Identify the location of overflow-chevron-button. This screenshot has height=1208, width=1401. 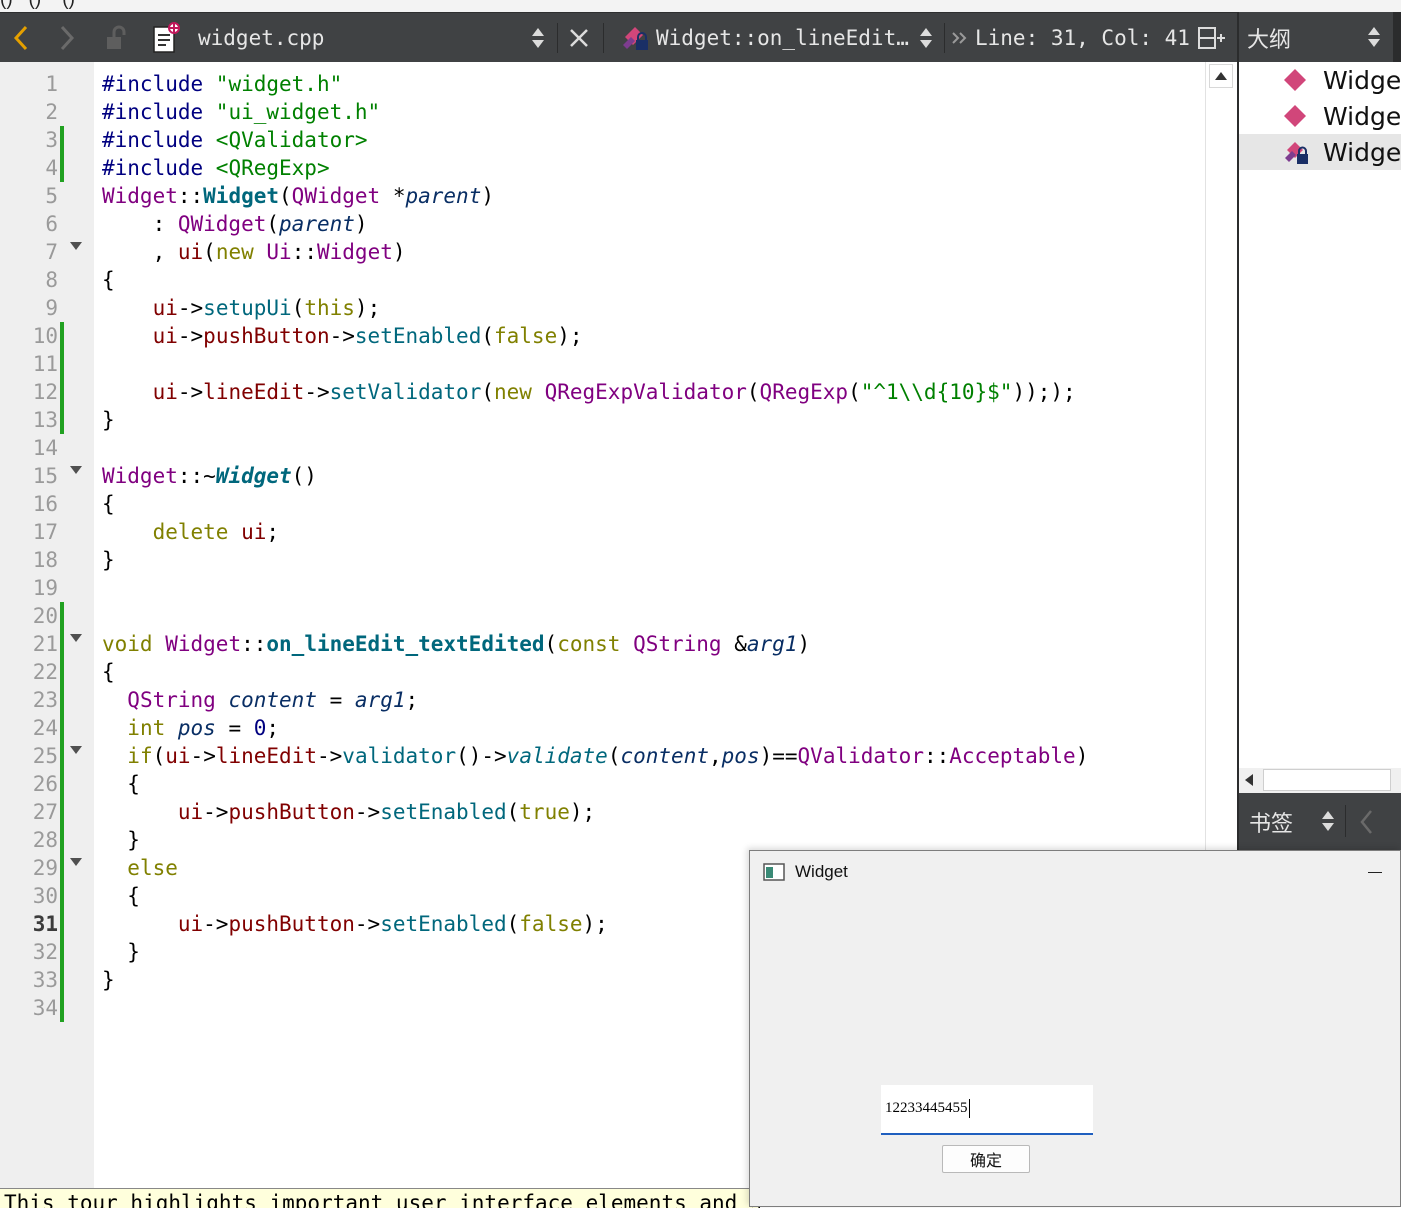
(960, 38).